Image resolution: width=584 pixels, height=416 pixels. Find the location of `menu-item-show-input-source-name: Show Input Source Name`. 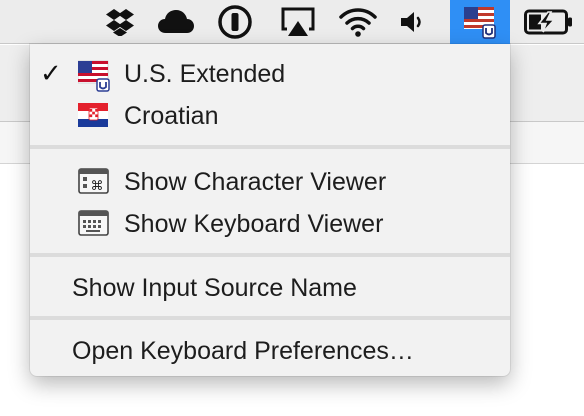

menu-item-show-input-source-name: Show Input Source Name is located at coordinates (270, 286).